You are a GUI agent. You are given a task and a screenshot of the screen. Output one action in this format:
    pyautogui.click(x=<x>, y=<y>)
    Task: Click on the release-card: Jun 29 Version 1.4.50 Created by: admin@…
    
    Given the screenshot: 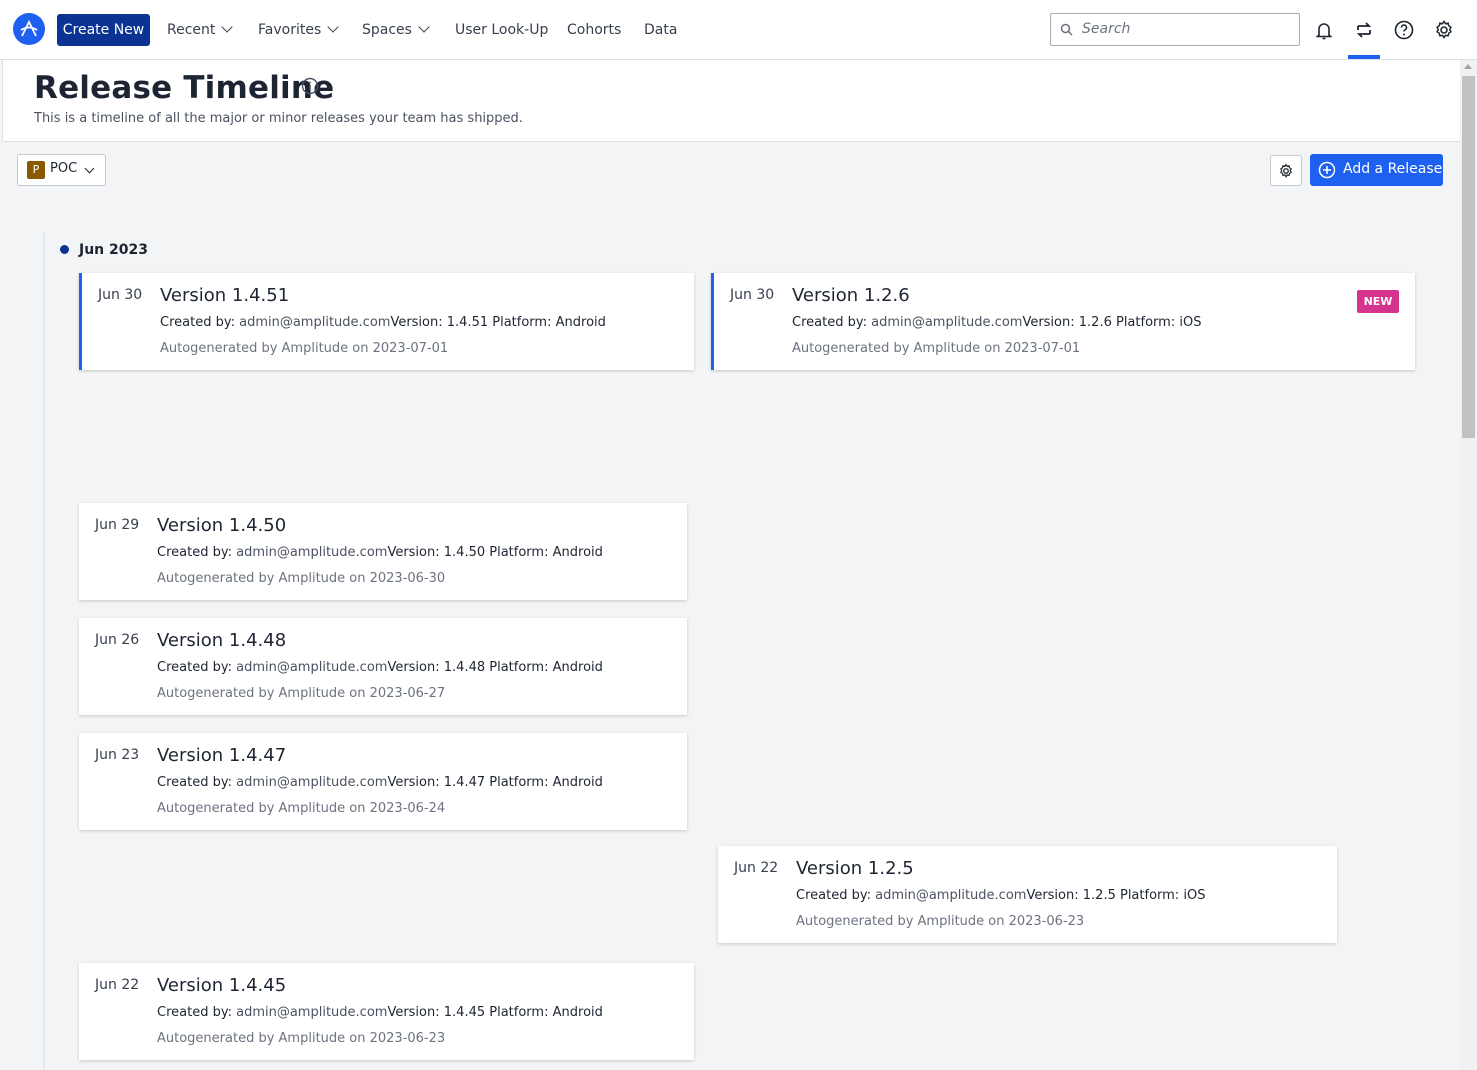 What is the action you would take?
    pyautogui.click(x=383, y=551)
    